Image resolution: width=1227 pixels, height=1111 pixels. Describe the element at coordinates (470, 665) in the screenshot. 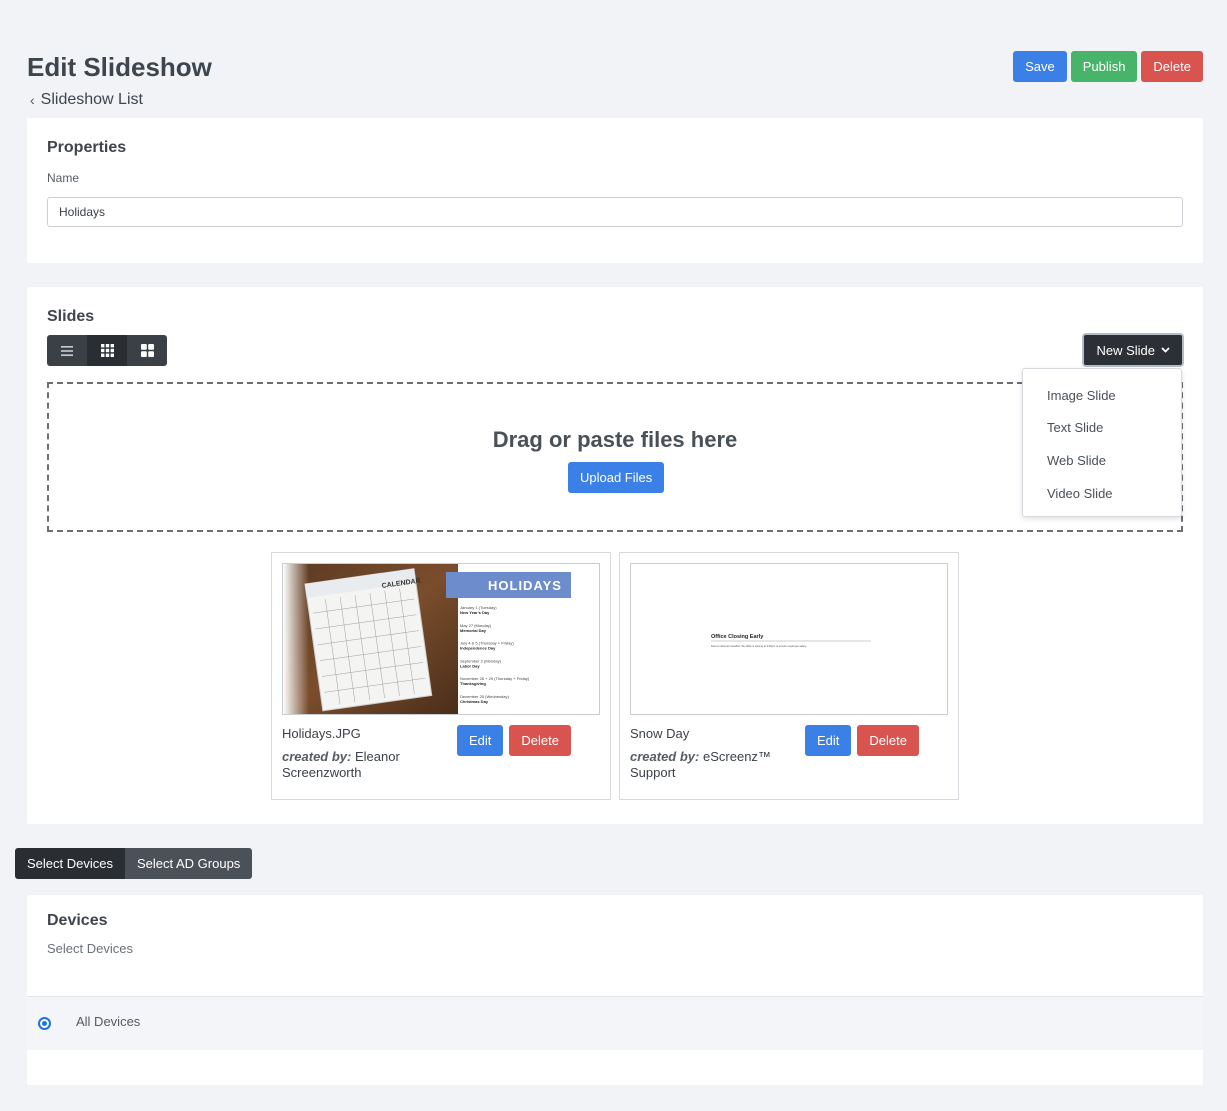

I see `holiday-name: Labor Day` at that location.